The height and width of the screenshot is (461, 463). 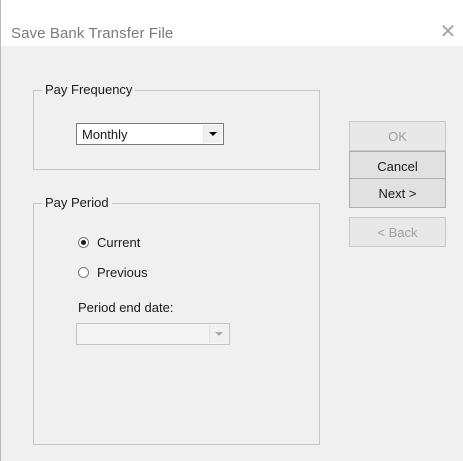 I want to click on next-button: Next >, so click(x=397, y=193).